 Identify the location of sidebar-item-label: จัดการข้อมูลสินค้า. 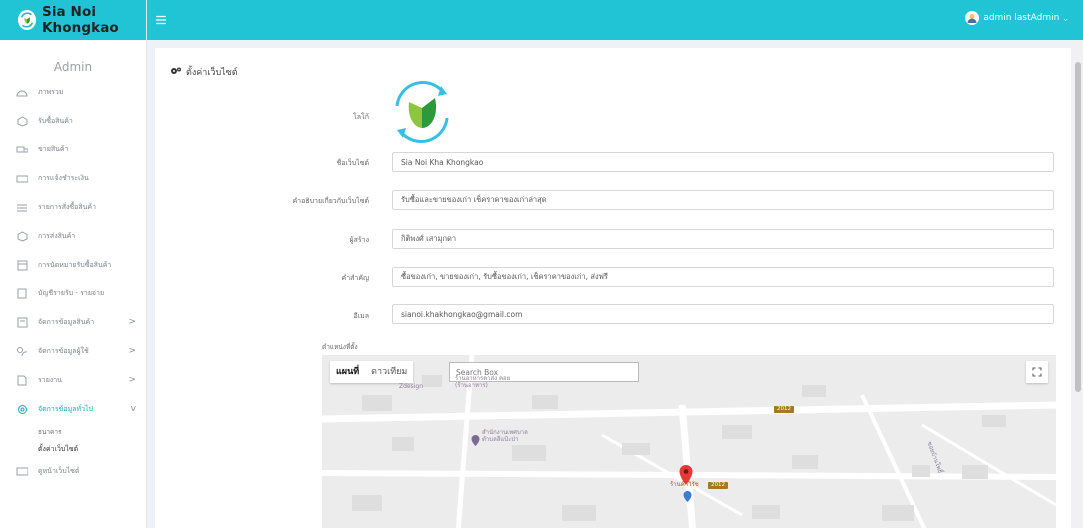
(66, 322).